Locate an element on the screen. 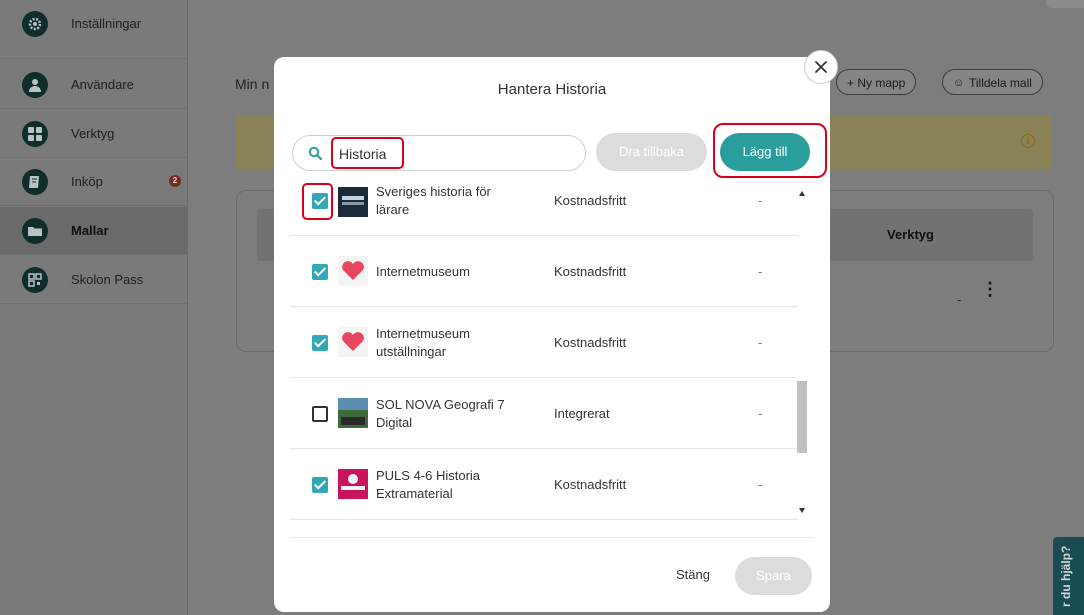 Image resolution: width=1084 pixels, height=615 pixels. sveriges-historia-logo is located at coordinates (353, 202).